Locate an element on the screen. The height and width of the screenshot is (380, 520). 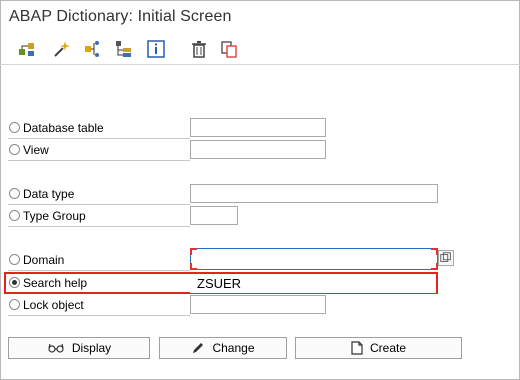
display-button-label: Display is located at coordinates (91, 348).